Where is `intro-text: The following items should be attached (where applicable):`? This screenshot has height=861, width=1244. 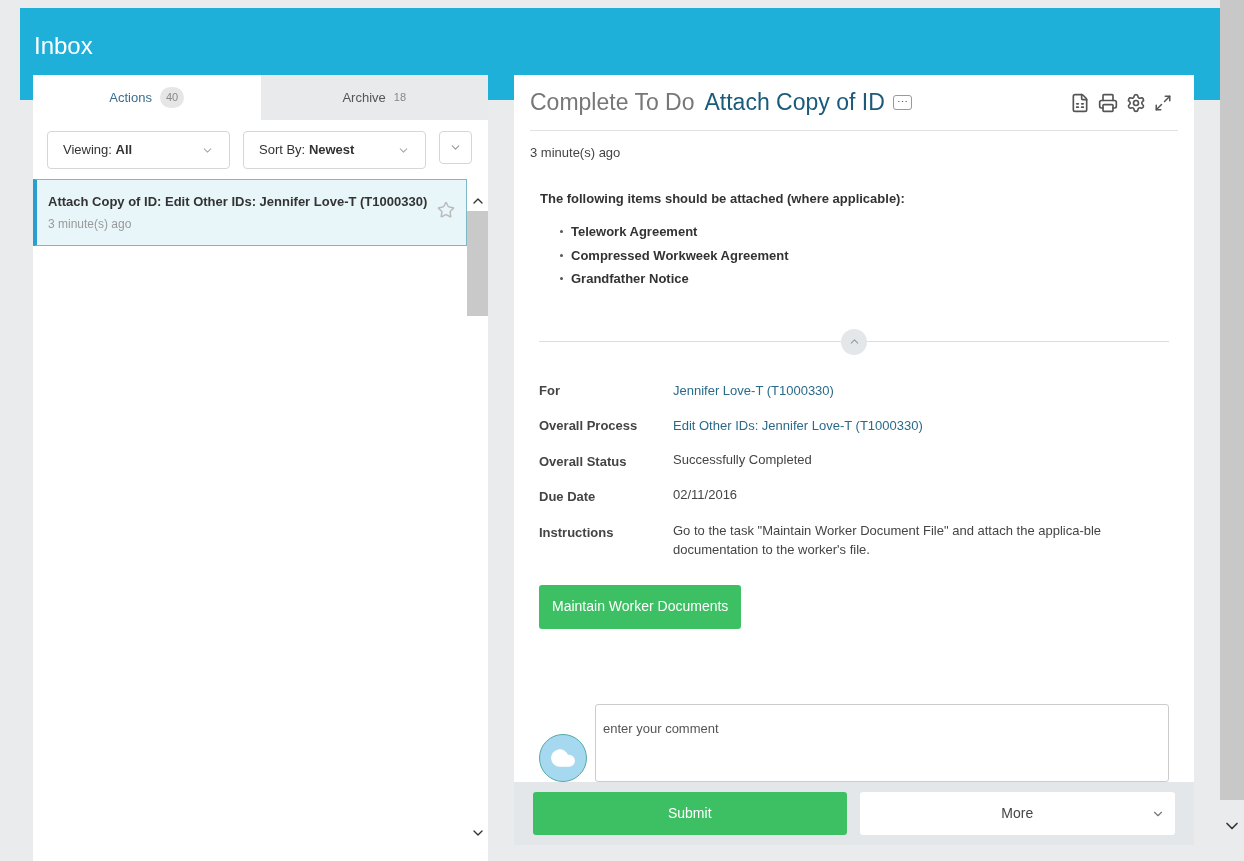
intro-text: The following items should be attached (where applicable): is located at coordinates (723, 198).